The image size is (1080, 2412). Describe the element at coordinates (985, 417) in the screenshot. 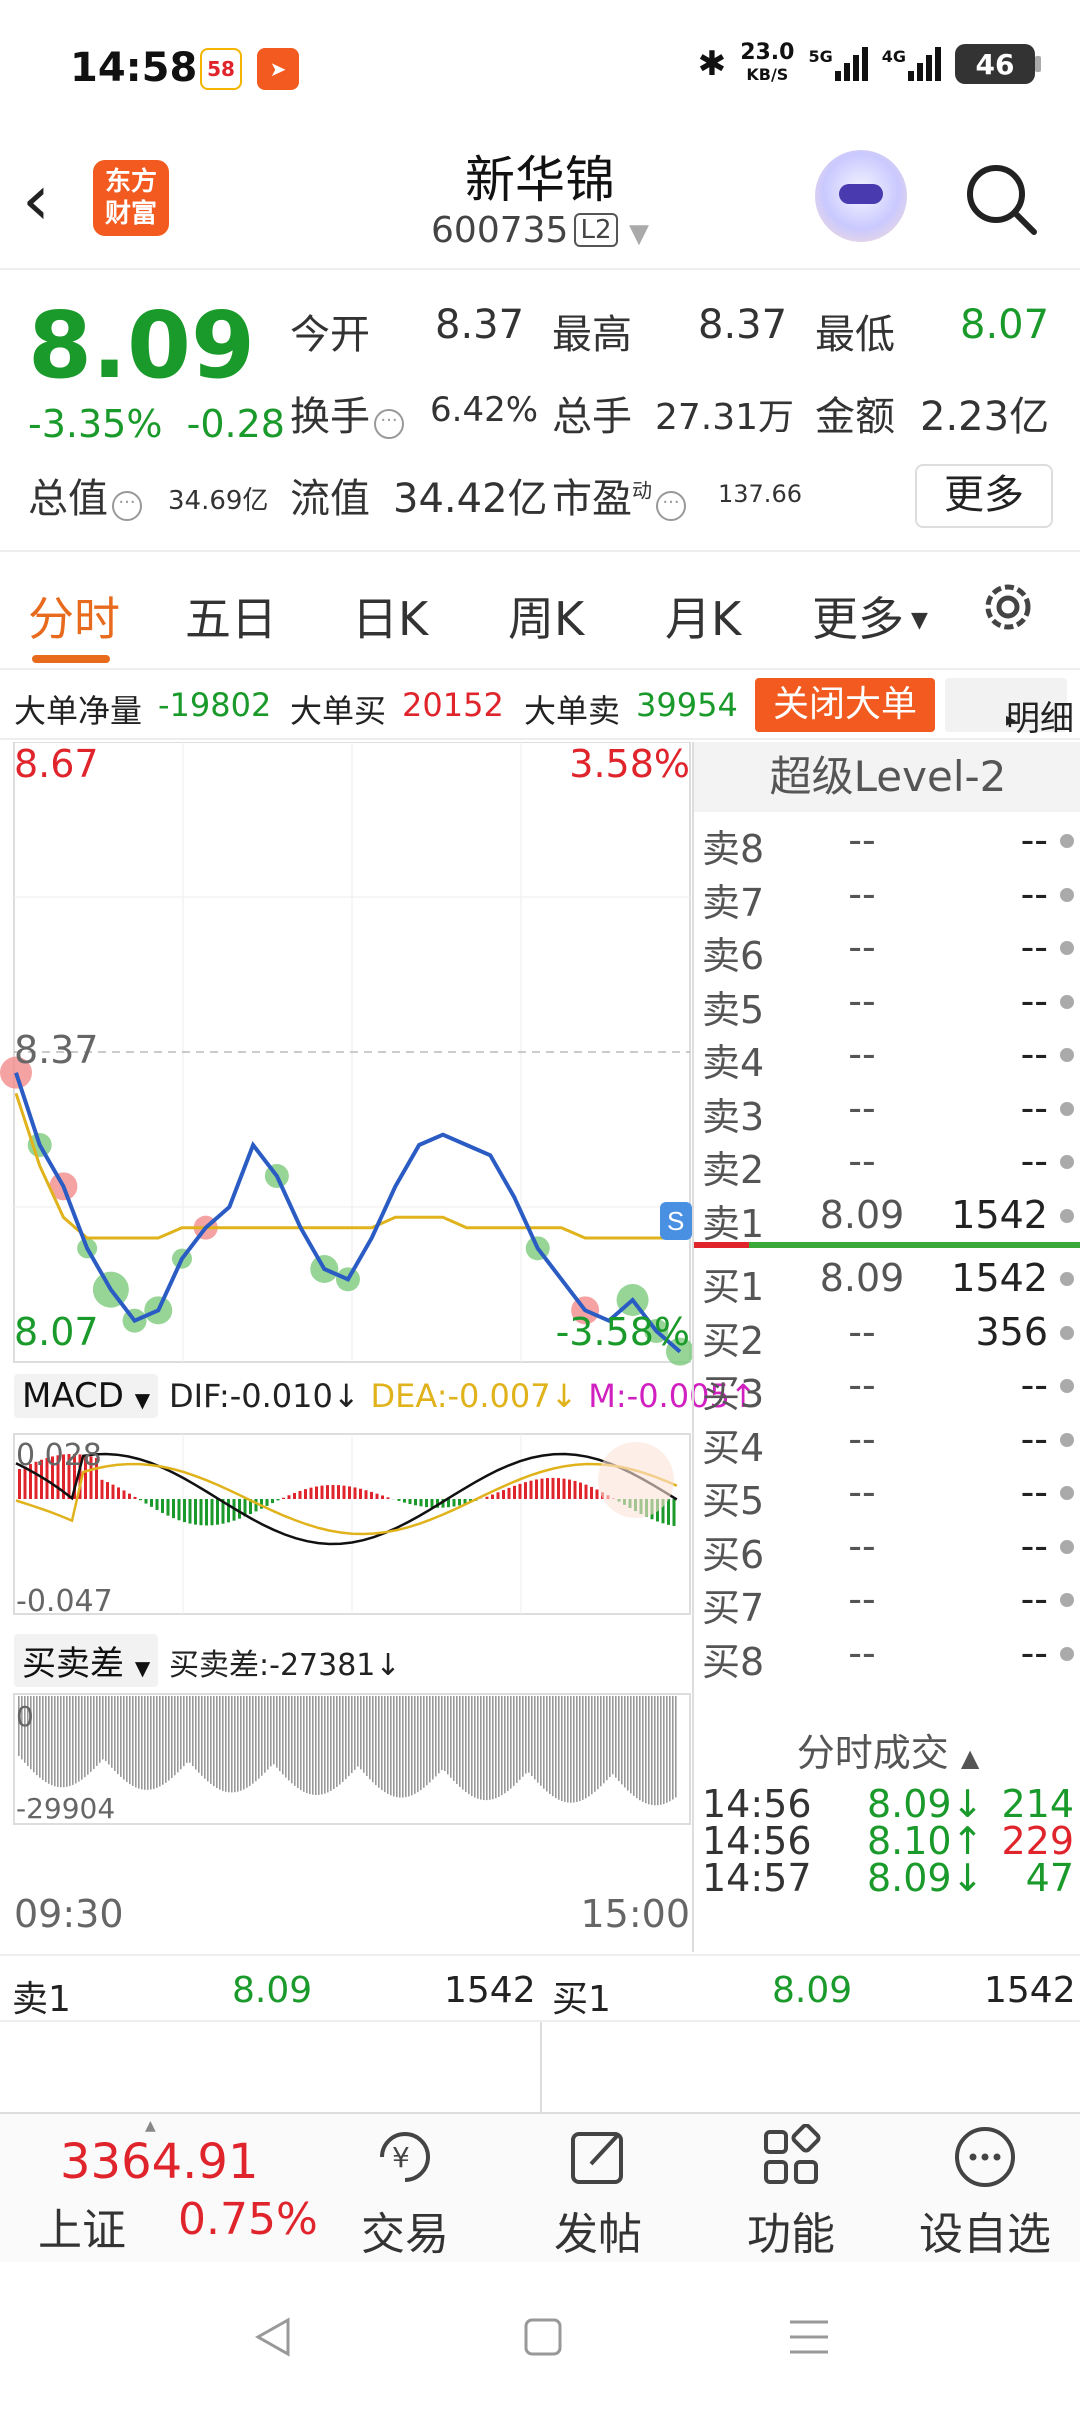

I see `amount-value: 2.23亿` at that location.